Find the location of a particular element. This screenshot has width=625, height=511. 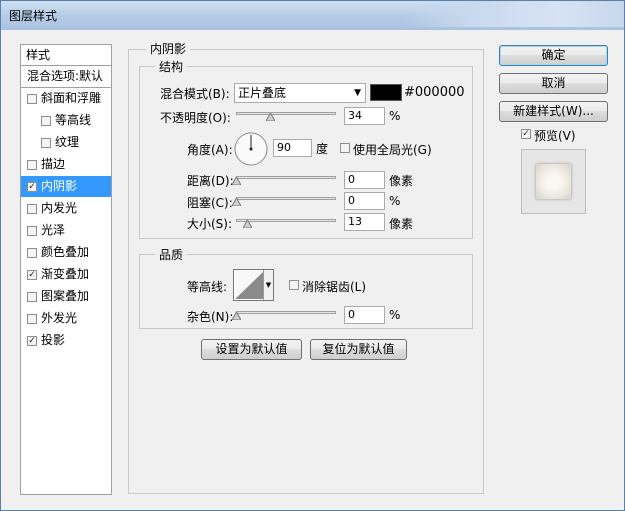

inner-shadow-title: 内阴影 is located at coordinates (168, 48).